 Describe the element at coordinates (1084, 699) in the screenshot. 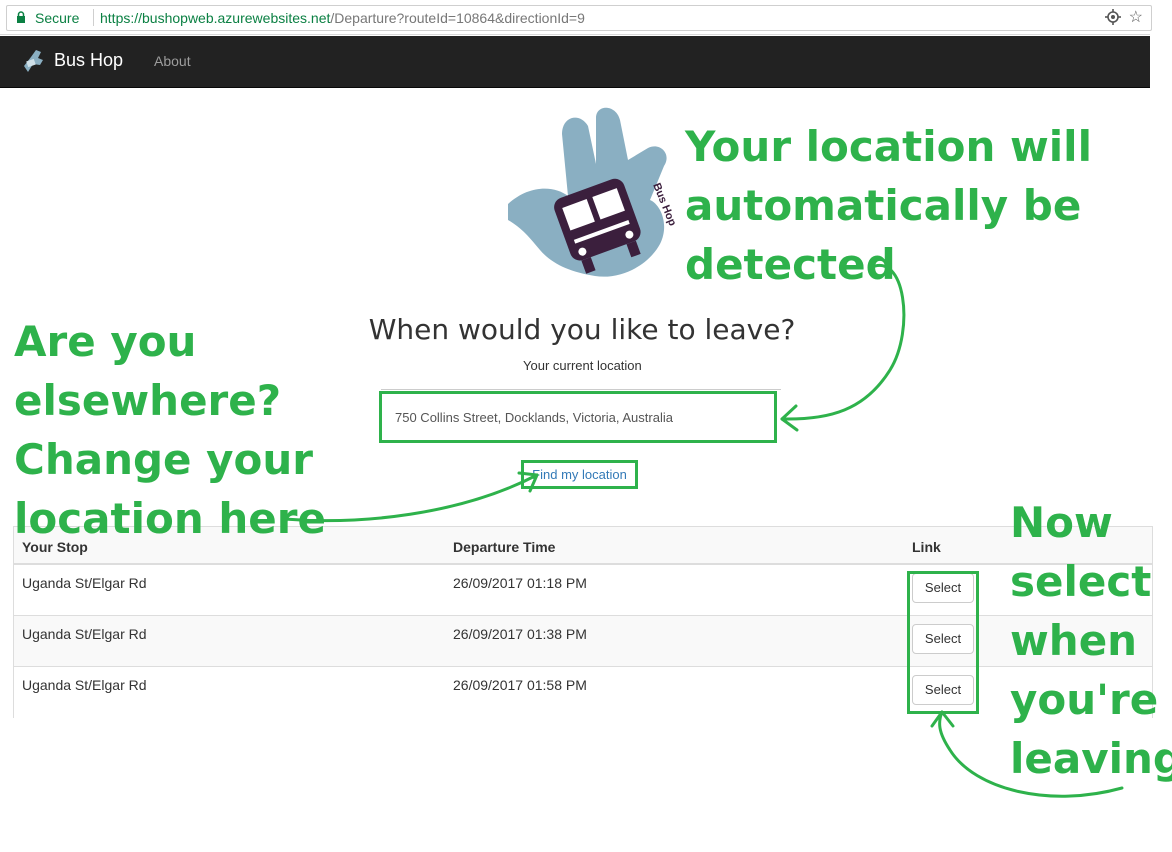

I see `annotation-line: you're` at that location.